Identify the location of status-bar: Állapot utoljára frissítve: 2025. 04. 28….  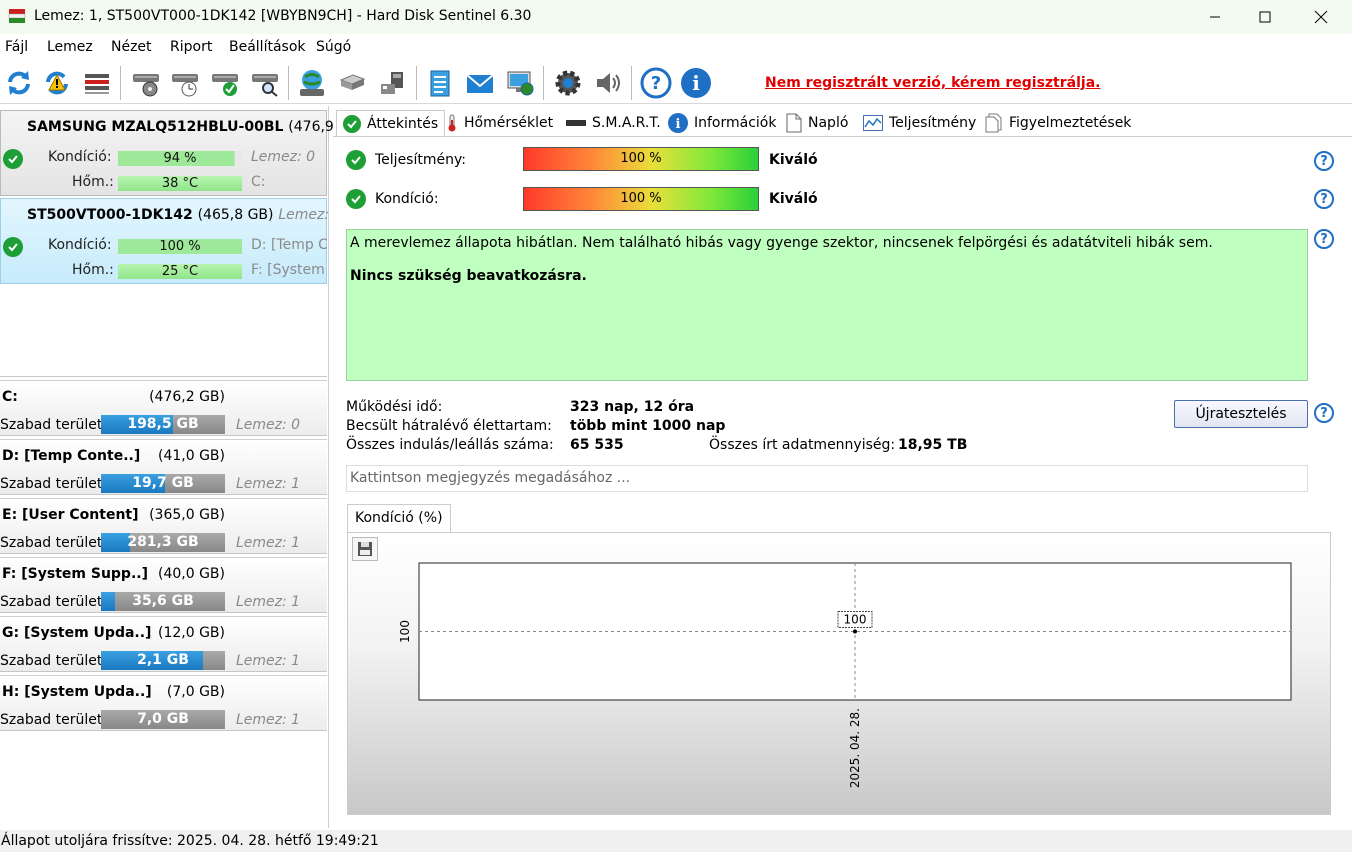
(676, 841).